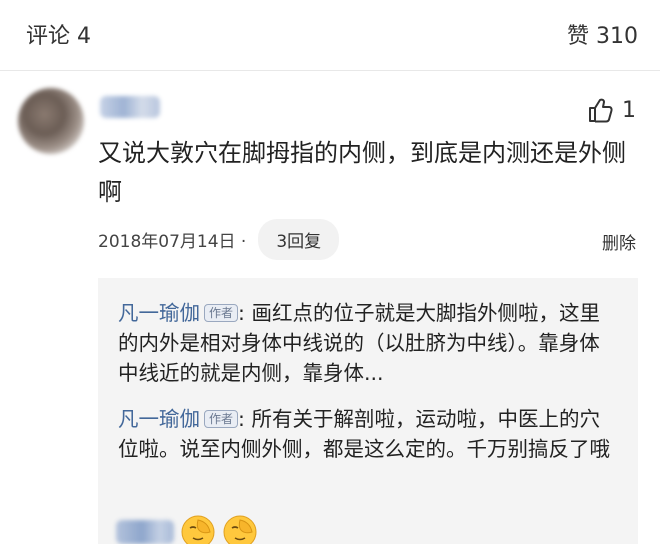  I want to click on comment-count-label: 评论 4, so click(58, 34).